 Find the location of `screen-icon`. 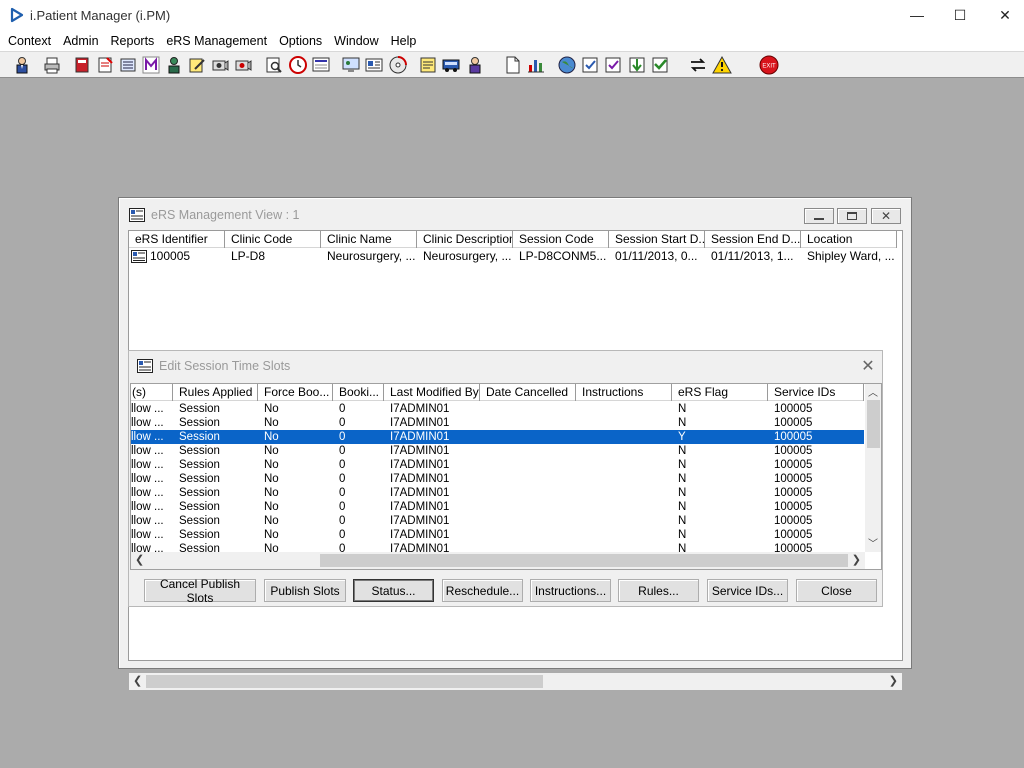

screen-icon is located at coordinates (321, 65).